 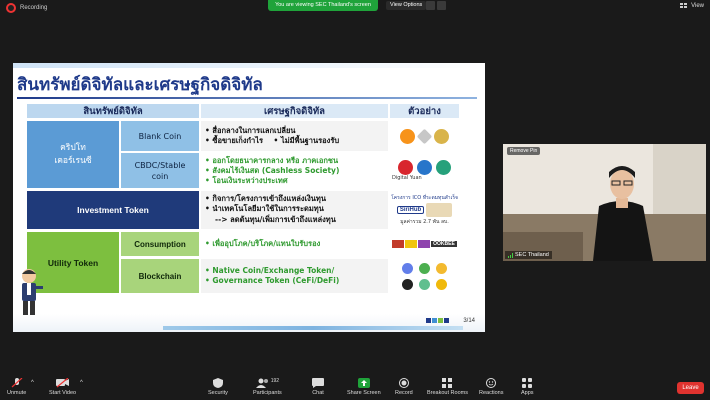 What do you see at coordinates (217, 383) in the screenshot?
I see `shield-icon` at bounding box center [217, 383].